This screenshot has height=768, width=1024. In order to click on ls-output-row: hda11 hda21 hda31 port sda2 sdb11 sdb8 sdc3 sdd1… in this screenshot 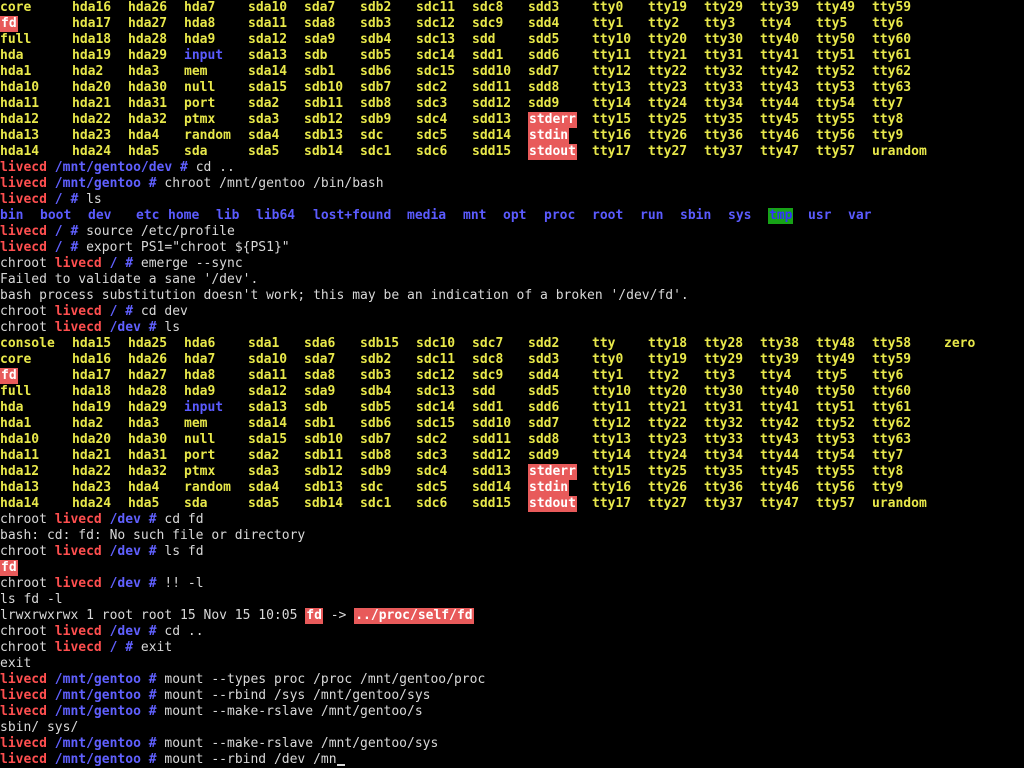, I will do `click(512, 104)`.